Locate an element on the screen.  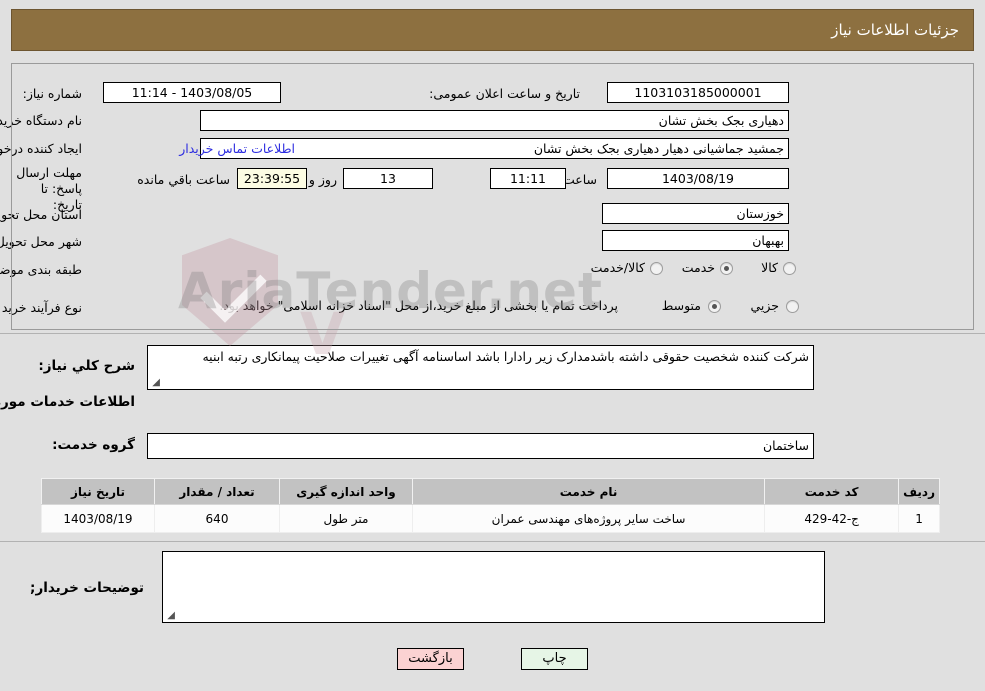
service-group-value: ساختمان is located at coordinates (480, 446).